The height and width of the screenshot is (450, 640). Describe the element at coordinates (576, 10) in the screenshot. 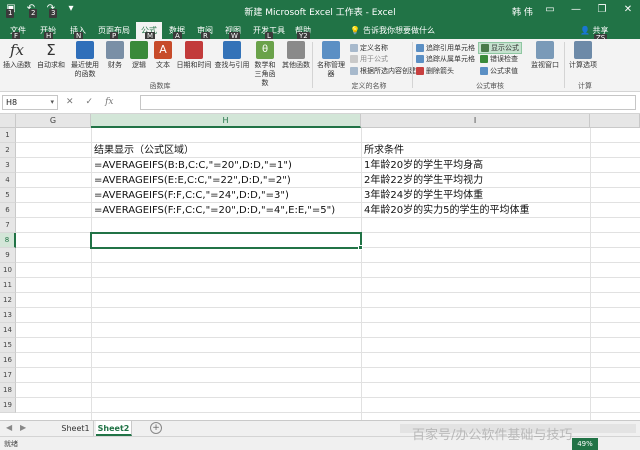

I see `minimize-button: —` at that location.